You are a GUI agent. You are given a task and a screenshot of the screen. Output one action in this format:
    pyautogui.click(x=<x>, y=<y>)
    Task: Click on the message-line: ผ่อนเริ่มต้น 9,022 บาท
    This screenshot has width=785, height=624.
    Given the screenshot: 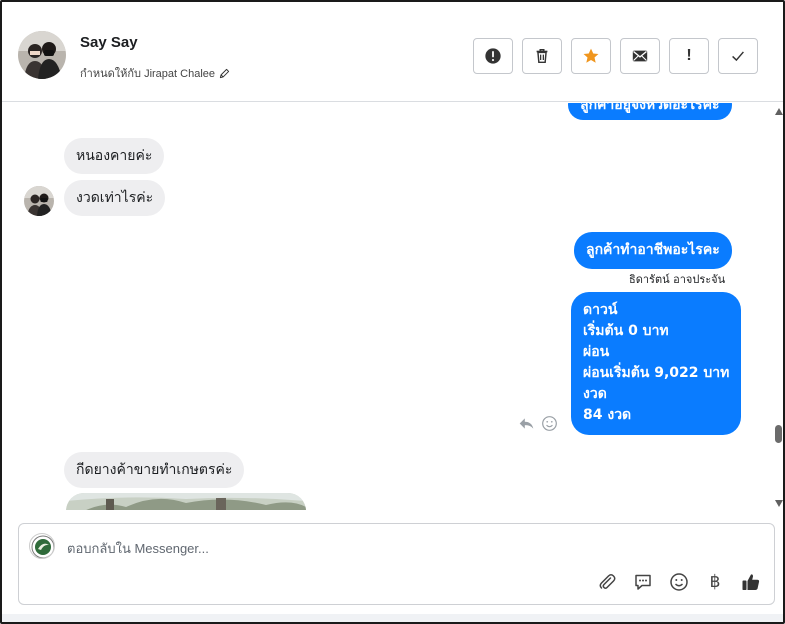 What is the action you would take?
    pyautogui.click(x=656, y=373)
    